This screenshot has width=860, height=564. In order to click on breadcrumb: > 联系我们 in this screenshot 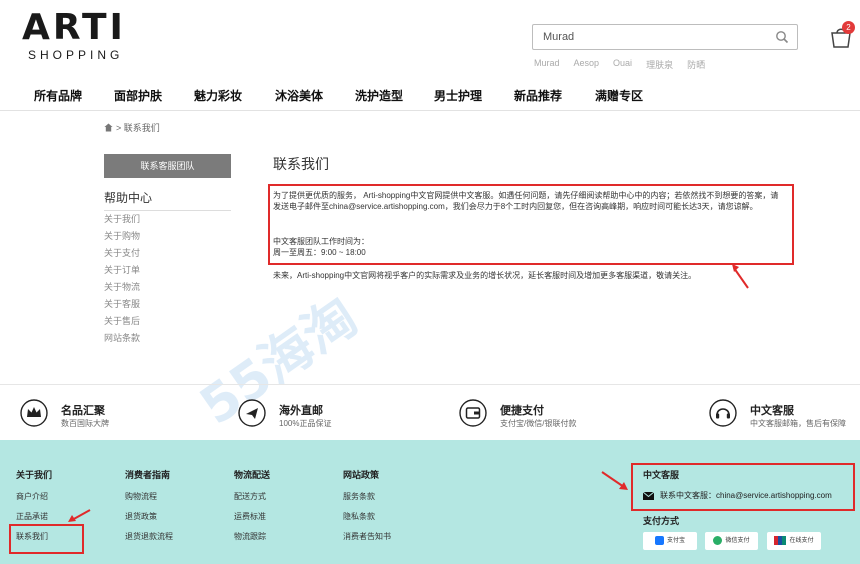, I will do `click(132, 127)`.